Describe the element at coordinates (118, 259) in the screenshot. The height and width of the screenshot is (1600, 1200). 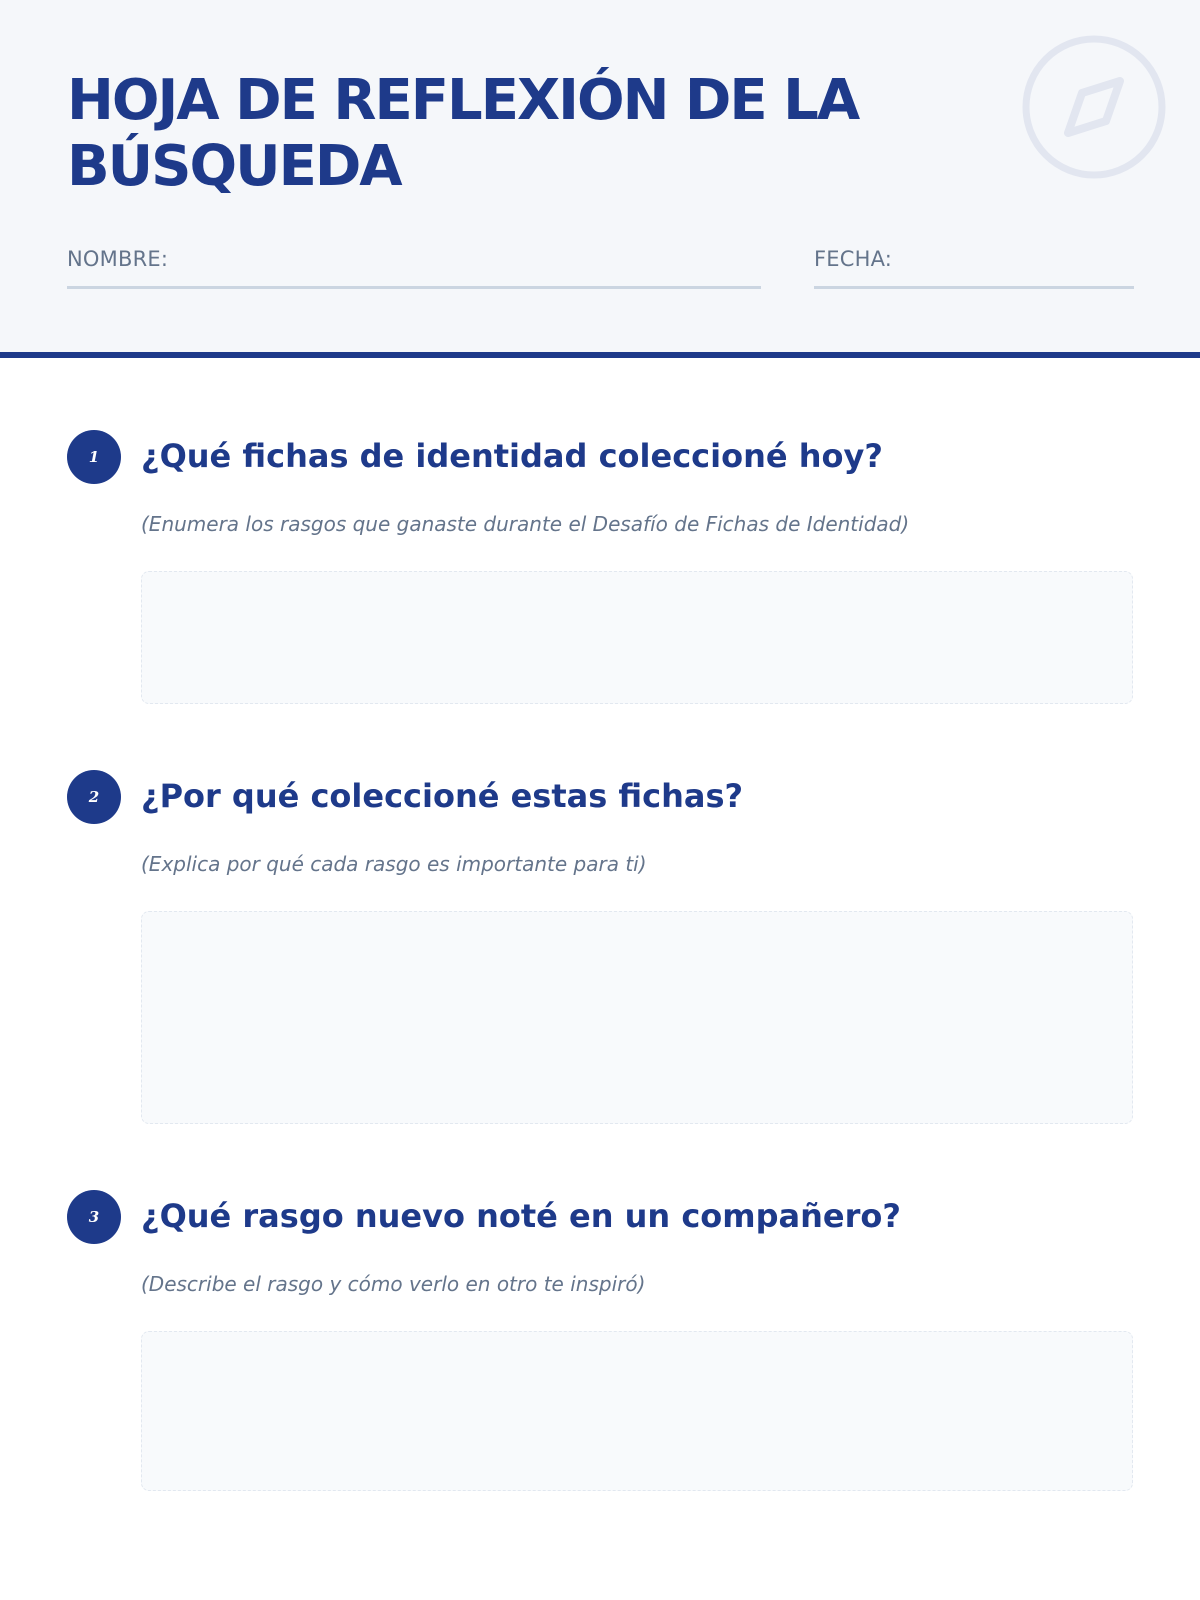
I see `name-field-label: NOMBRE:` at that location.